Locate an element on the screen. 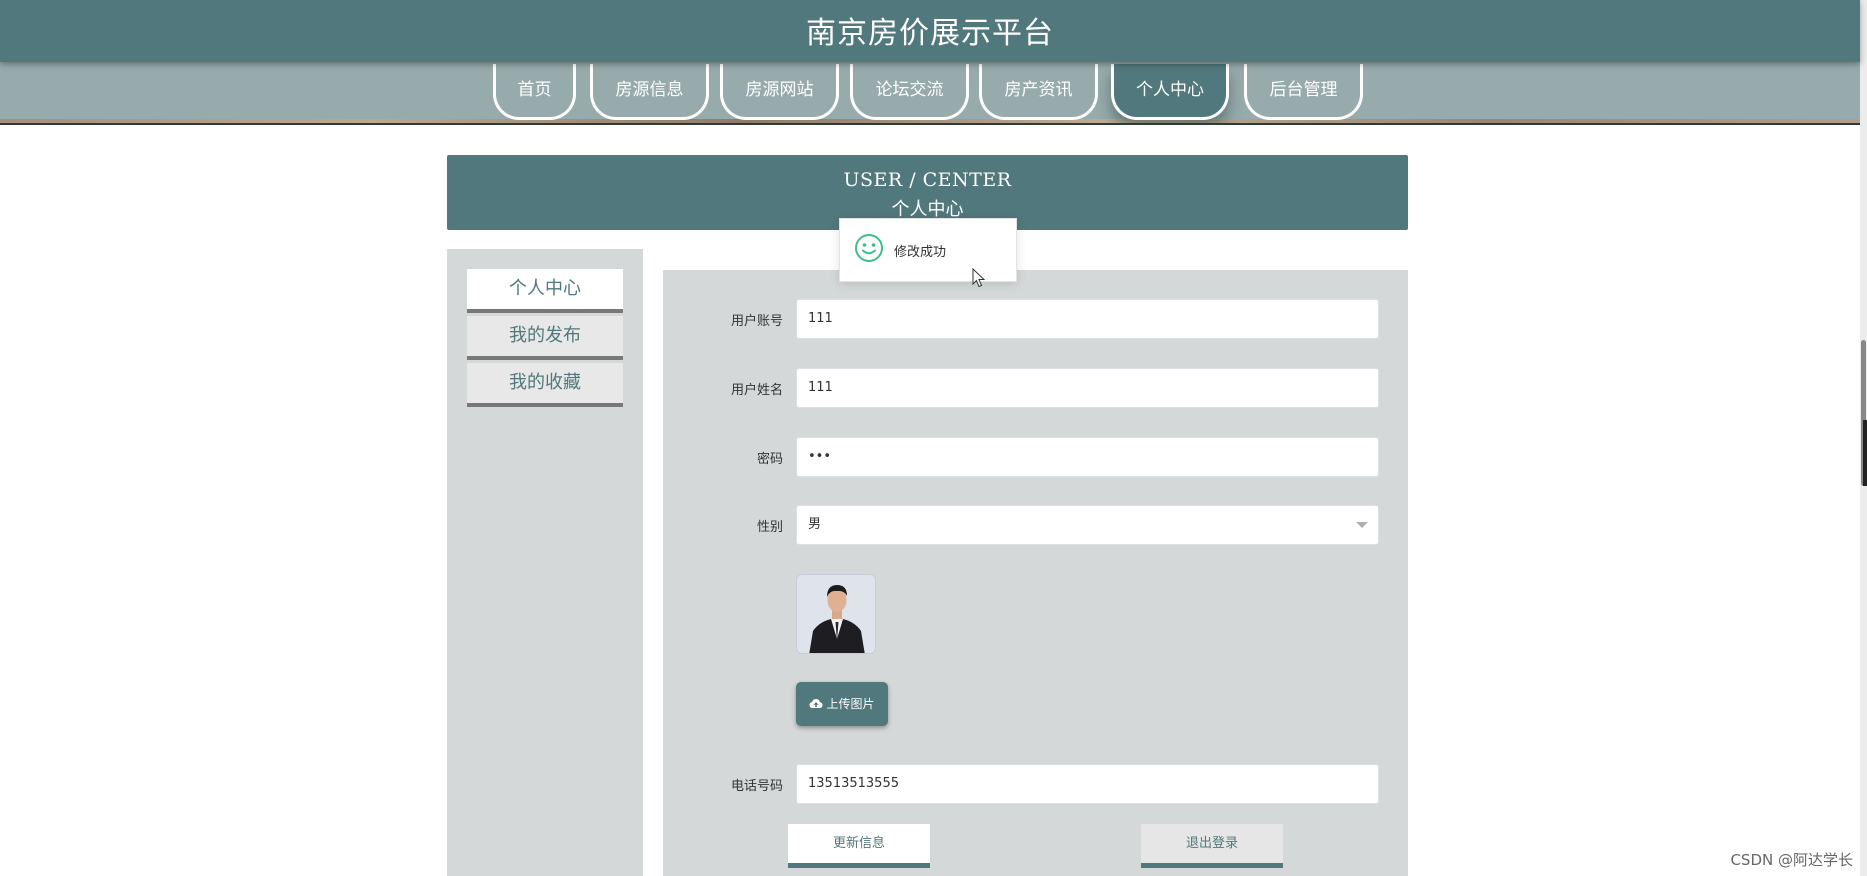  chevron-down-icon is located at coordinates (1362, 525).